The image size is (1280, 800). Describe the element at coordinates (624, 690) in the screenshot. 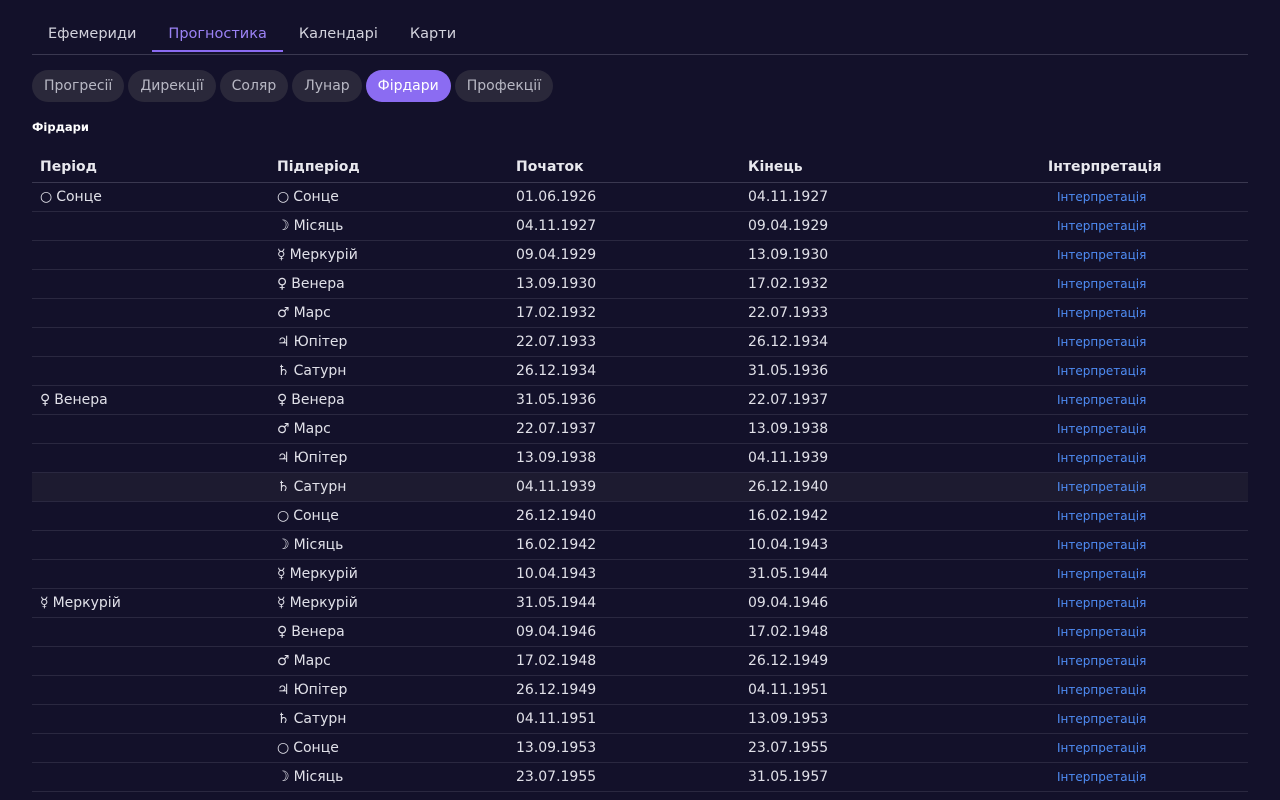

I see `start-date-cell: 26.12.1949` at that location.